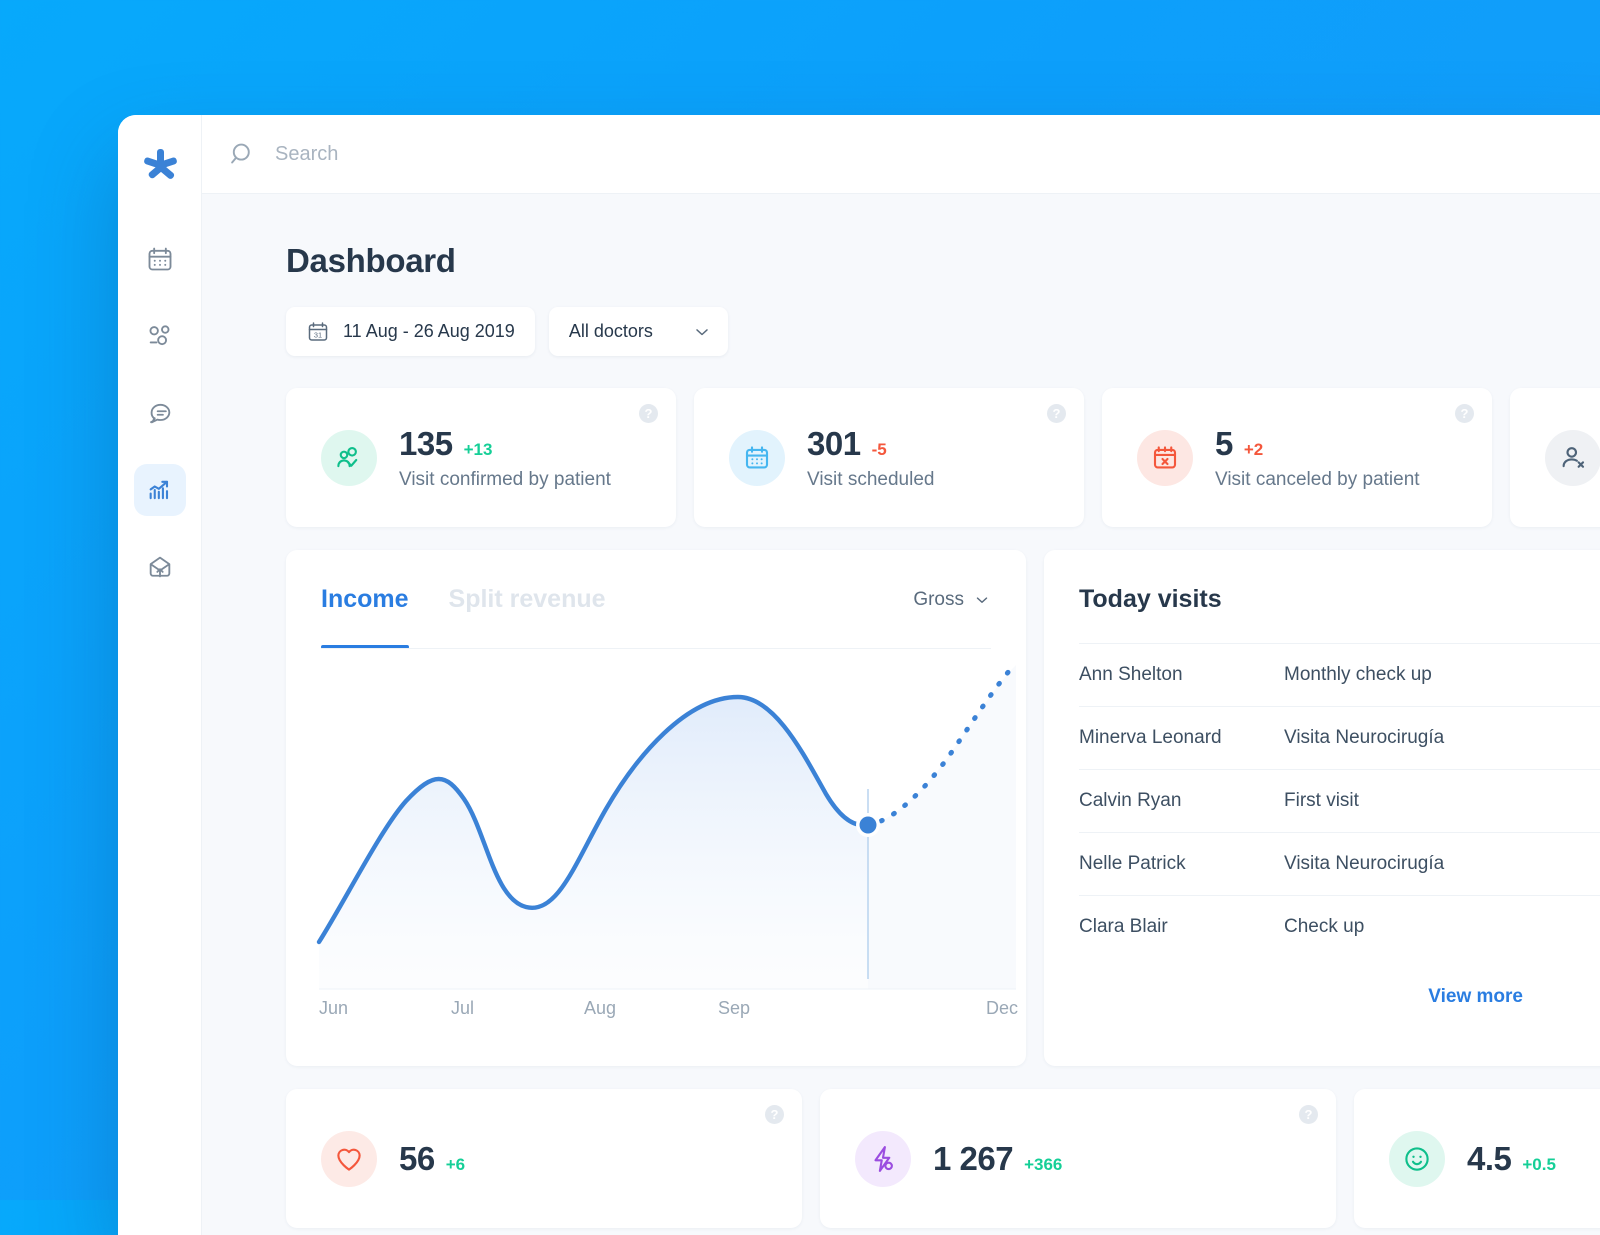  I want to click on search-input, so click(485, 154).